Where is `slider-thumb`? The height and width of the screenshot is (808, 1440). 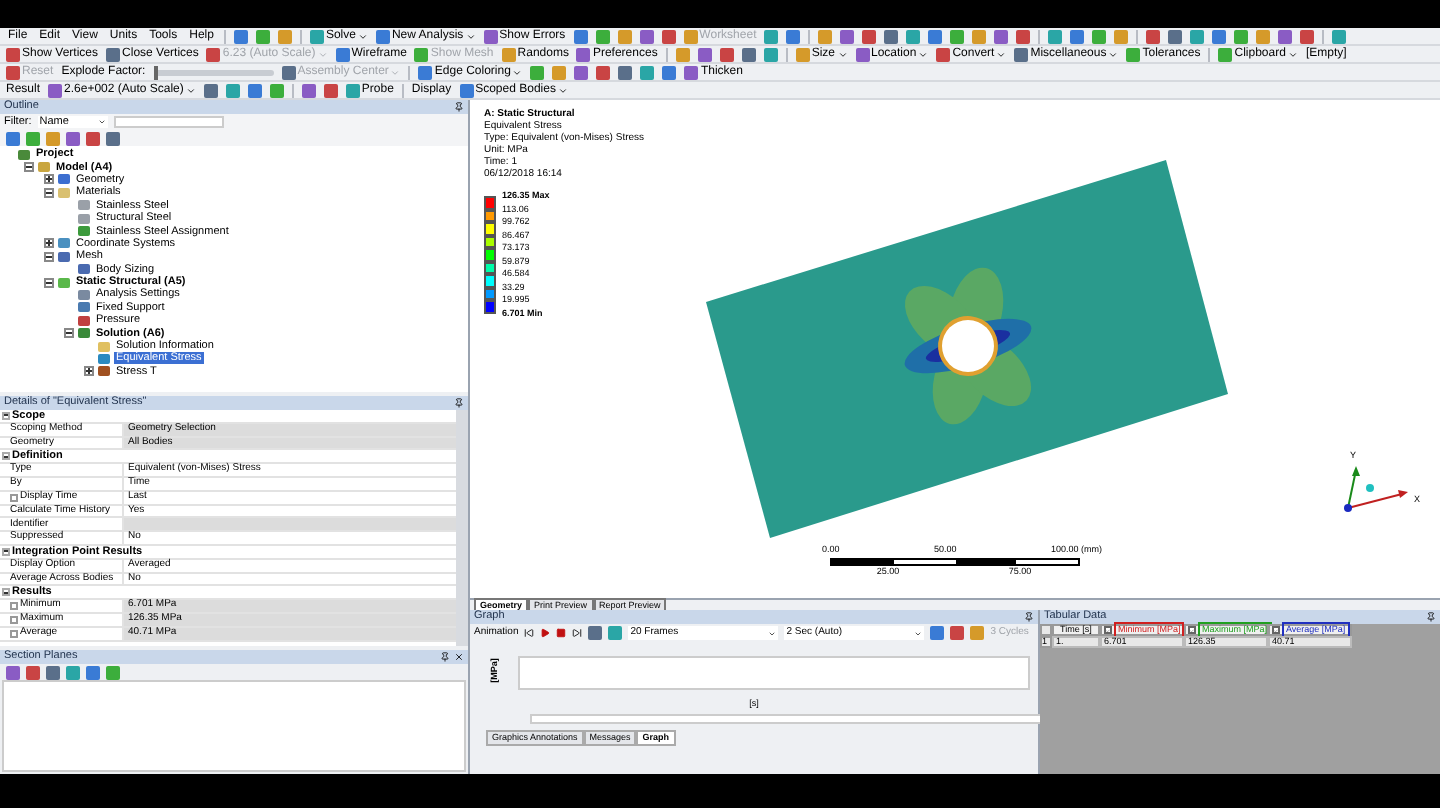 slider-thumb is located at coordinates (155, 72).